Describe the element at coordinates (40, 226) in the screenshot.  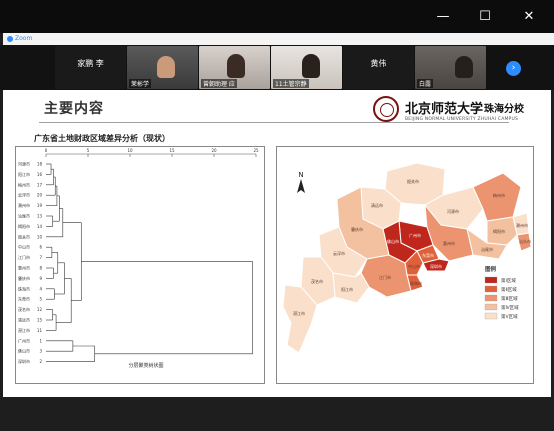
I see `dendro-leaf-index: 14` at that location.